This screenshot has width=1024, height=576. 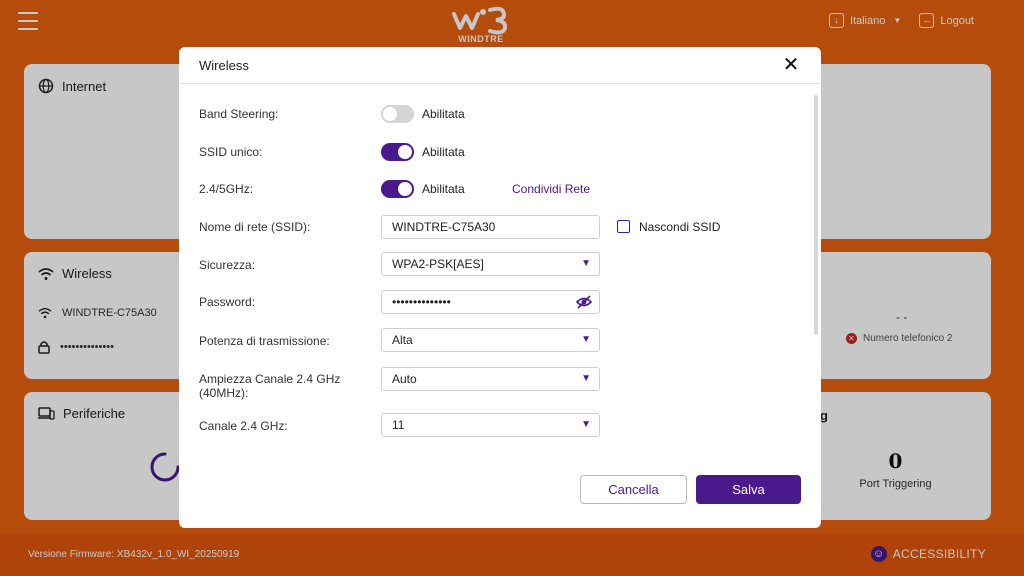 I want to click on band-steering-toggle, so click(x=397, y=114).